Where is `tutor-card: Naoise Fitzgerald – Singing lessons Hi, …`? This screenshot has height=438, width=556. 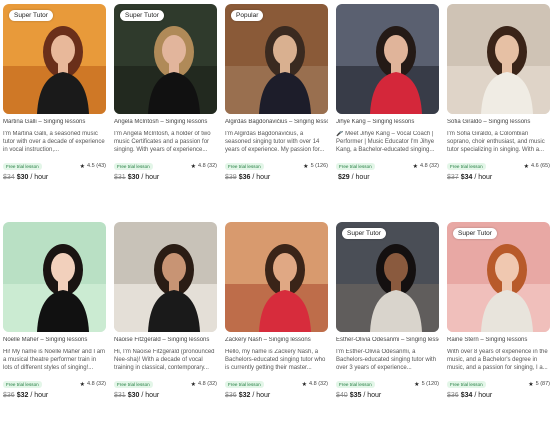
tutor-card: Naoise Fitzgerald – Singing lessons Hi, … is located at coordinates (165, 328).